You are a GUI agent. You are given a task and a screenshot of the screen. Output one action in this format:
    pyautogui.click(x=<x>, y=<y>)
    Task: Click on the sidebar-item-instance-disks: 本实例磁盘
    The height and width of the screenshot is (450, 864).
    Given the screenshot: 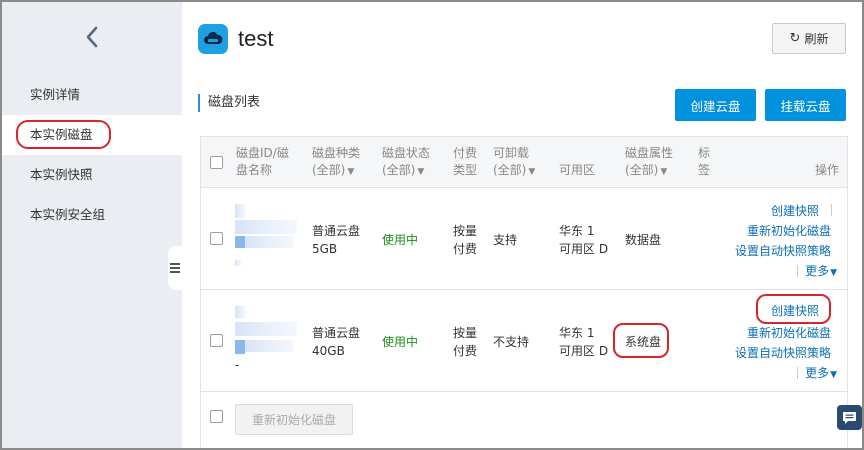 What is the action you would take?
    pyautogui.click(x=92, y=135)
    